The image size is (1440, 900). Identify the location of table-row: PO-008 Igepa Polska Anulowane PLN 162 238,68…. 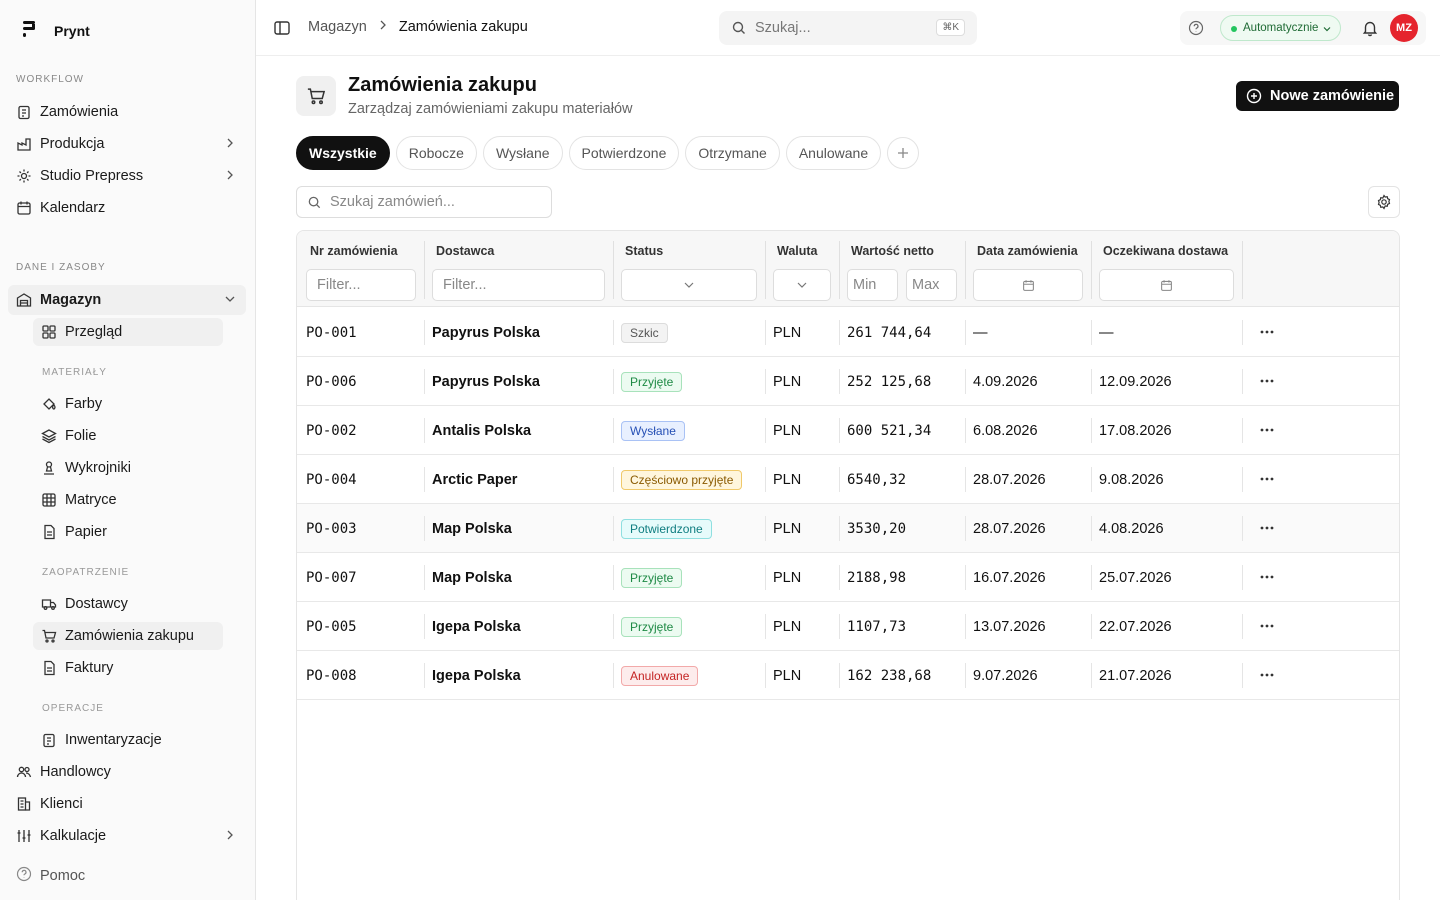
(848, 675).